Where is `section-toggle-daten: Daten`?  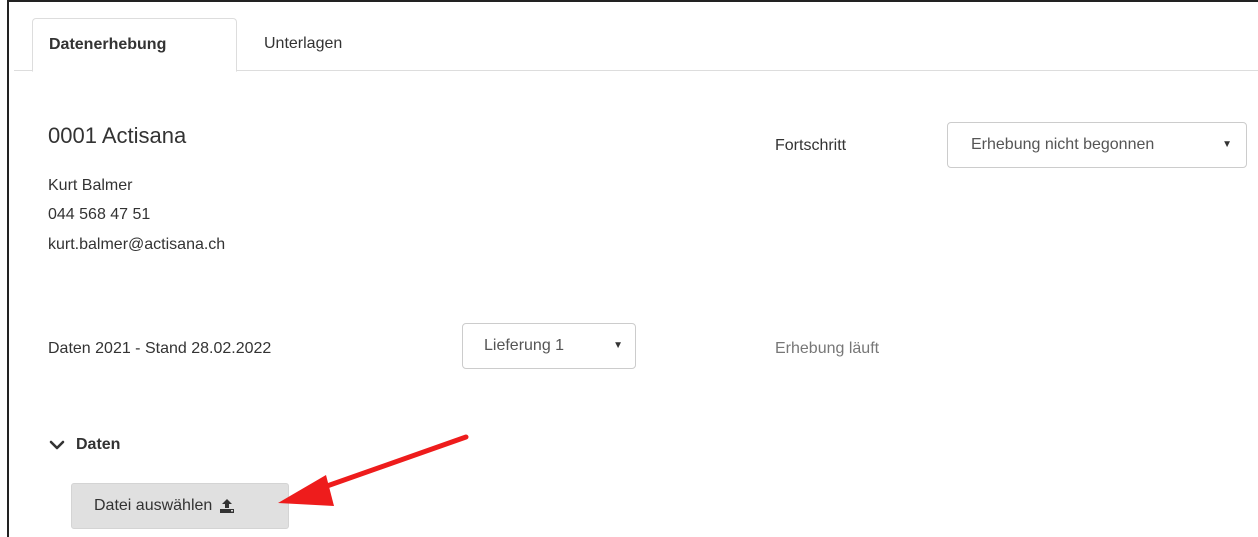 section-toggle-daten: Daten is located at coordinates (84, 445).